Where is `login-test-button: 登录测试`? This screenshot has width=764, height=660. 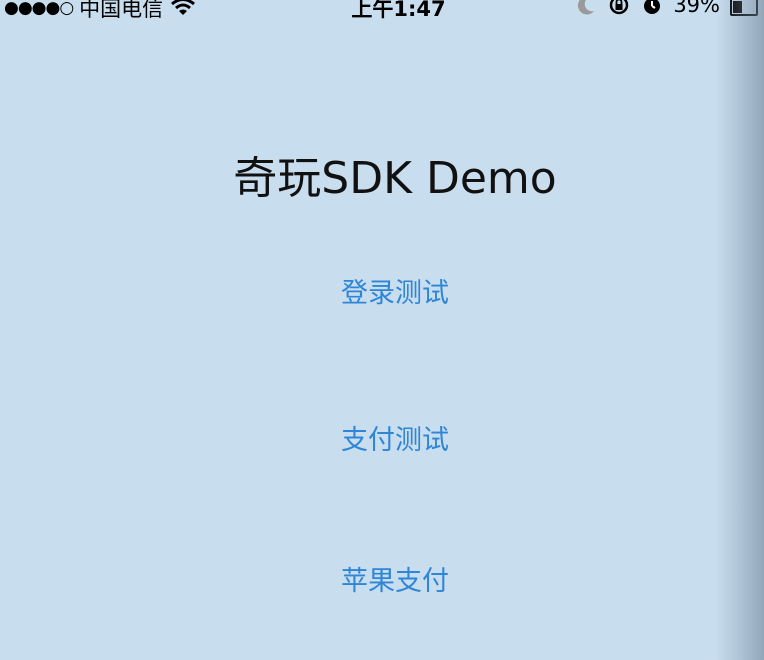 login-test-button: 登录测试 is located at coordinates (382, 290).